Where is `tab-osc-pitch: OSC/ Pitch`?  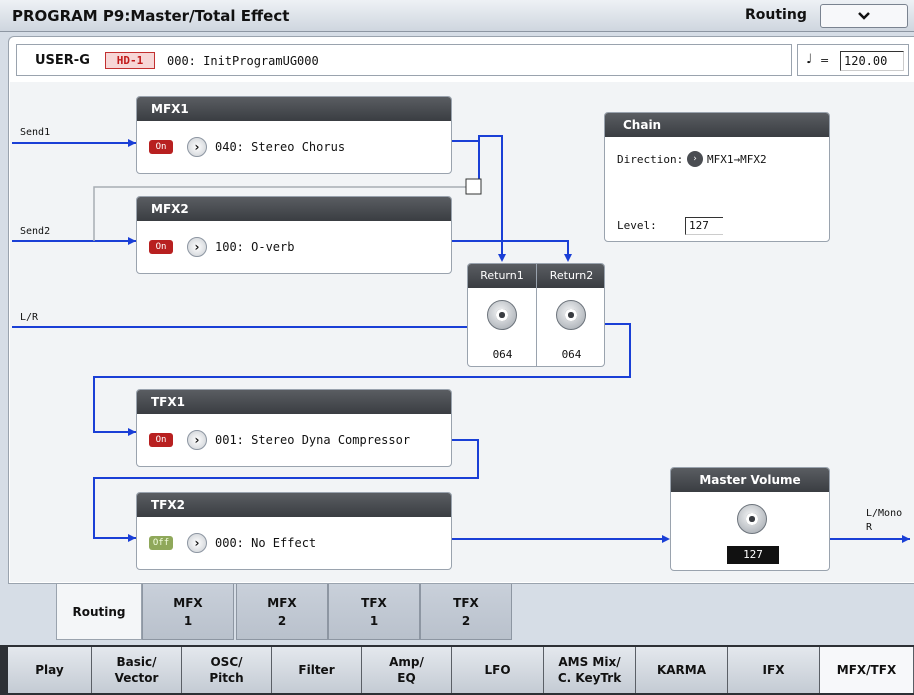 tab-osc-pitch: OSC/ Pitch is located at coordinates (227, 670).